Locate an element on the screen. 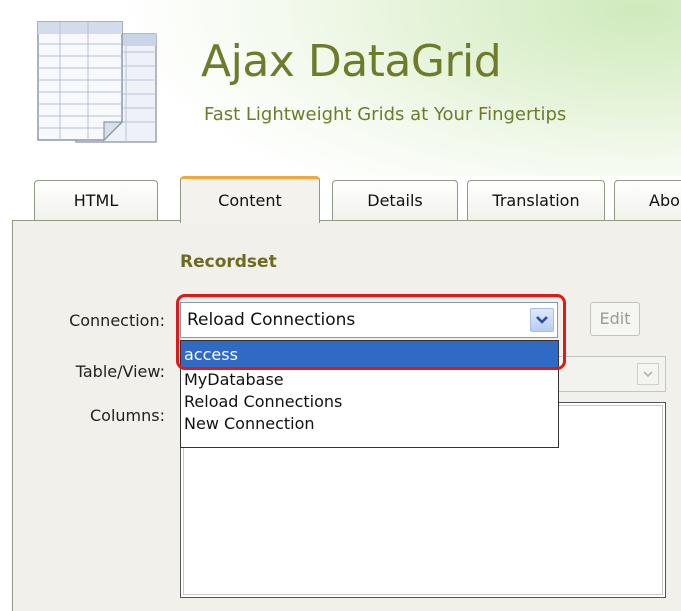 This screenshot has width=681, height=611. dropdown-option-new-connection: New Connection is located at coordinates (369, 424).